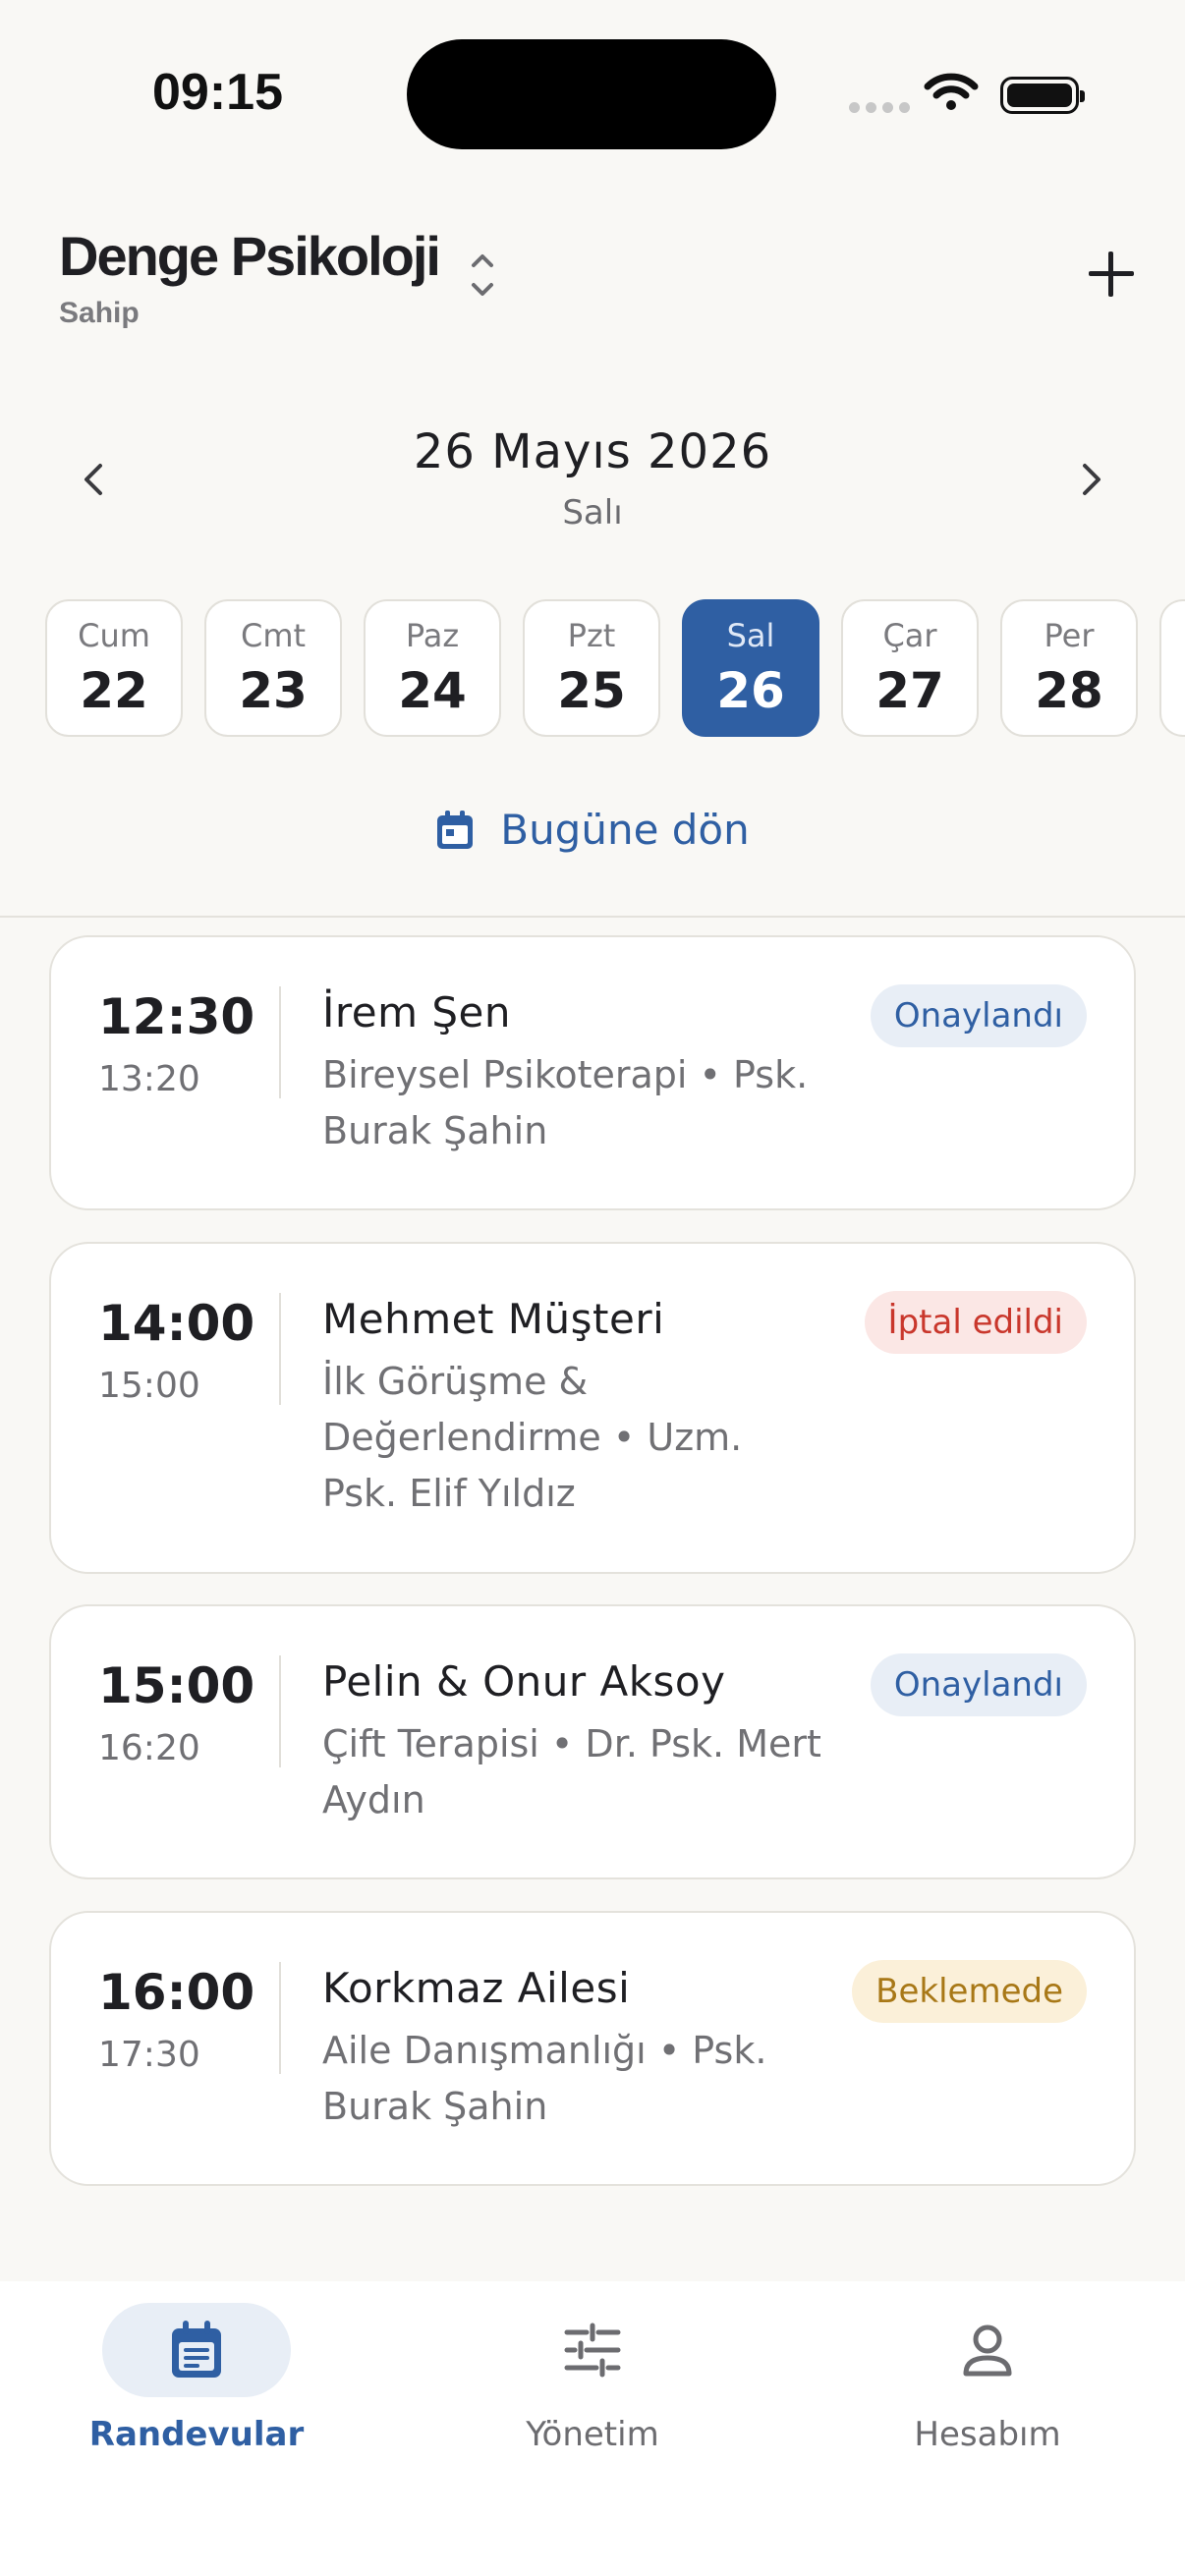  What do you see at coordinates (625, 830) in the screenshot?
I see `back-to-today-label: Bugüne dön` at bounding box center [625, 830].